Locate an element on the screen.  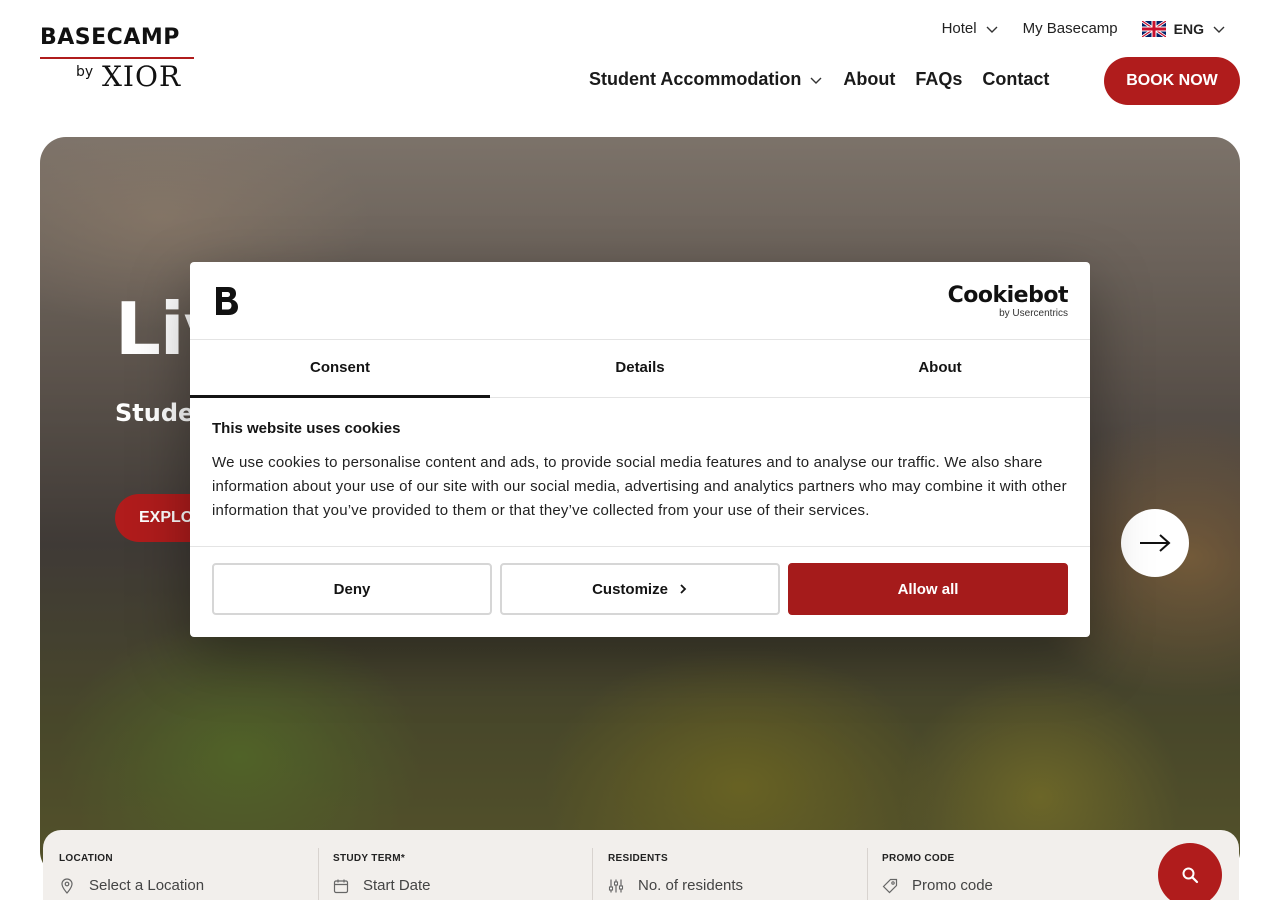
cookie-tabs: Consent Details About is located at coordinates (640, 369).